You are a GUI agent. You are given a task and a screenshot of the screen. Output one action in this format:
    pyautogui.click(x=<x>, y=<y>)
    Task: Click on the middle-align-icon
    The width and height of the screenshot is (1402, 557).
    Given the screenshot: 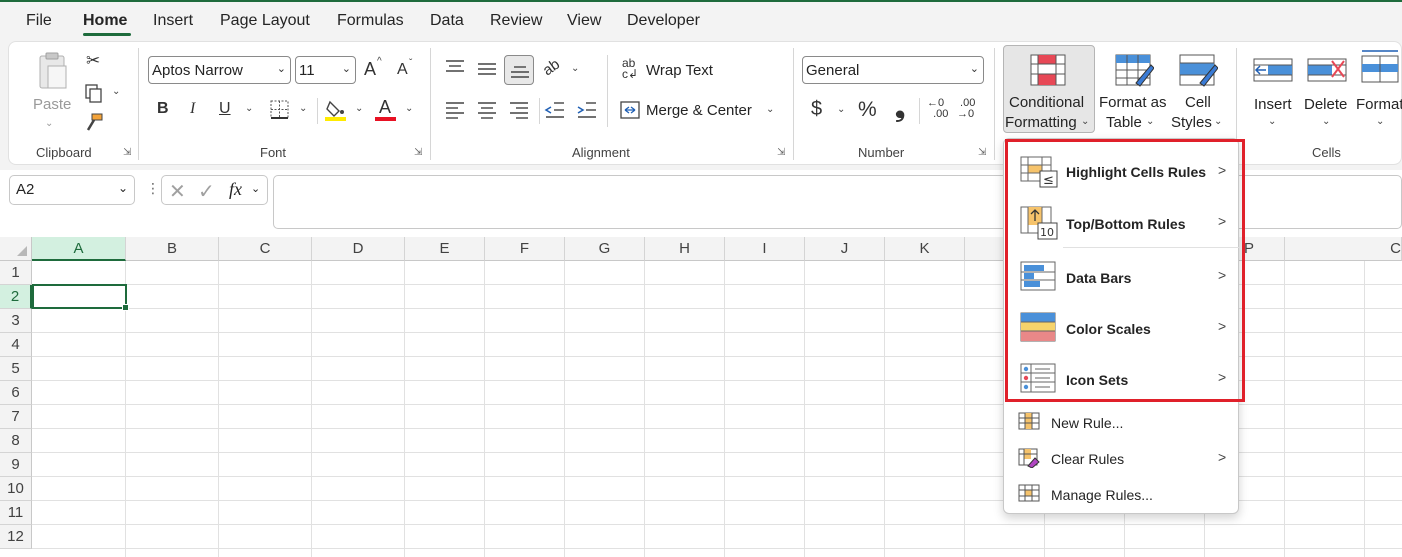 What is the action you would take?
    pyautogui.click(x=487, y=70)
    